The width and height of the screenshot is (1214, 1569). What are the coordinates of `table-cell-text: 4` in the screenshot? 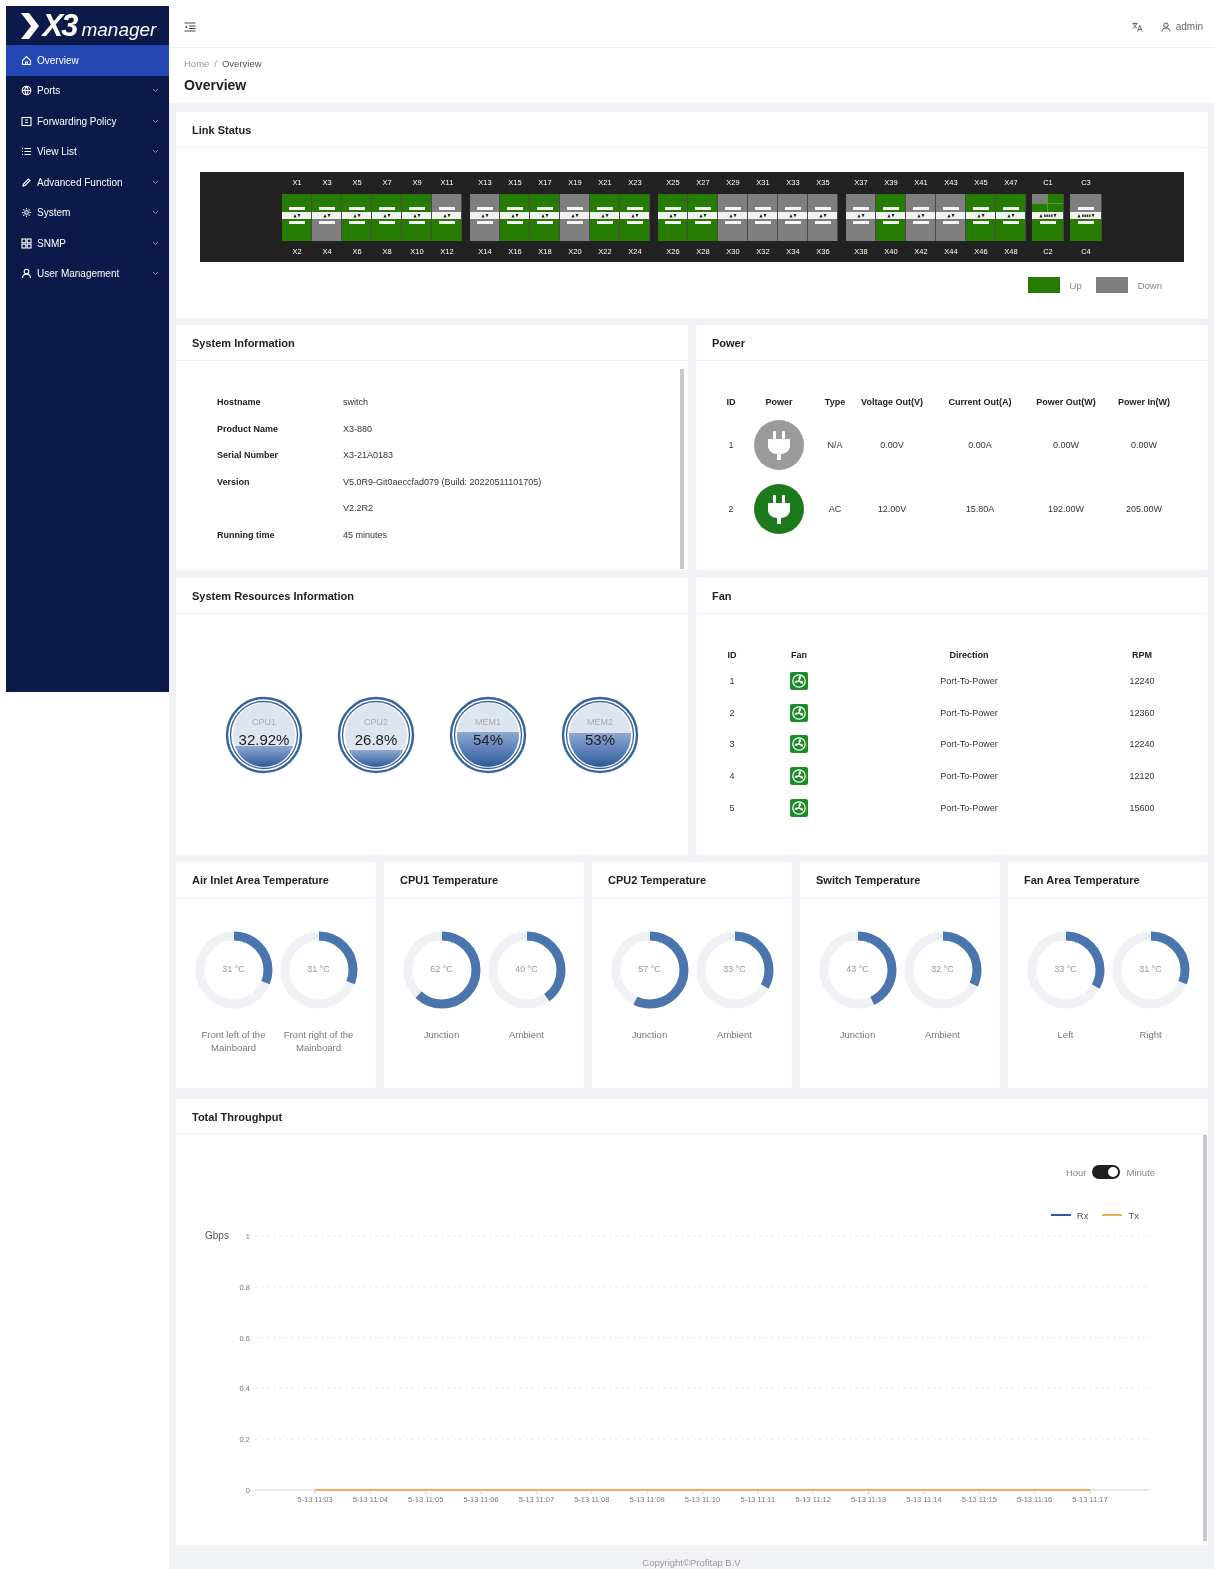 It's located at (732, 776).